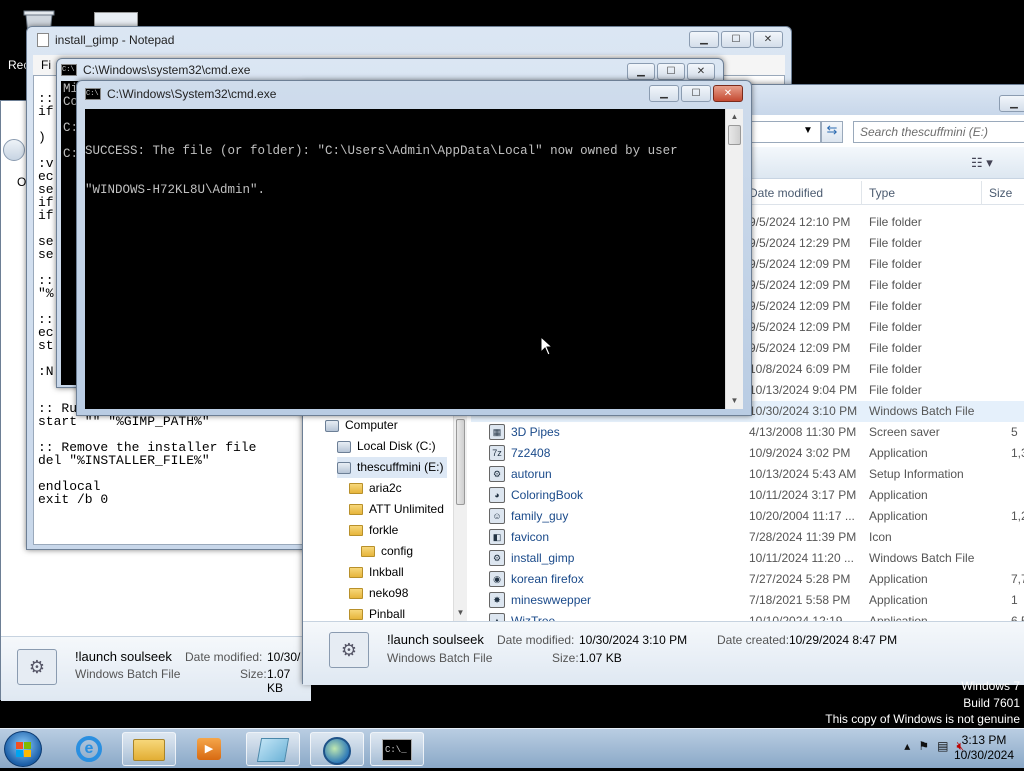 The width and height of the screenshot is (1024, 771). What do you see at coordinates (808, 130) in the screenshot?
I see `address-dropdown-icon: ▼` at bounding box center [808, 130].